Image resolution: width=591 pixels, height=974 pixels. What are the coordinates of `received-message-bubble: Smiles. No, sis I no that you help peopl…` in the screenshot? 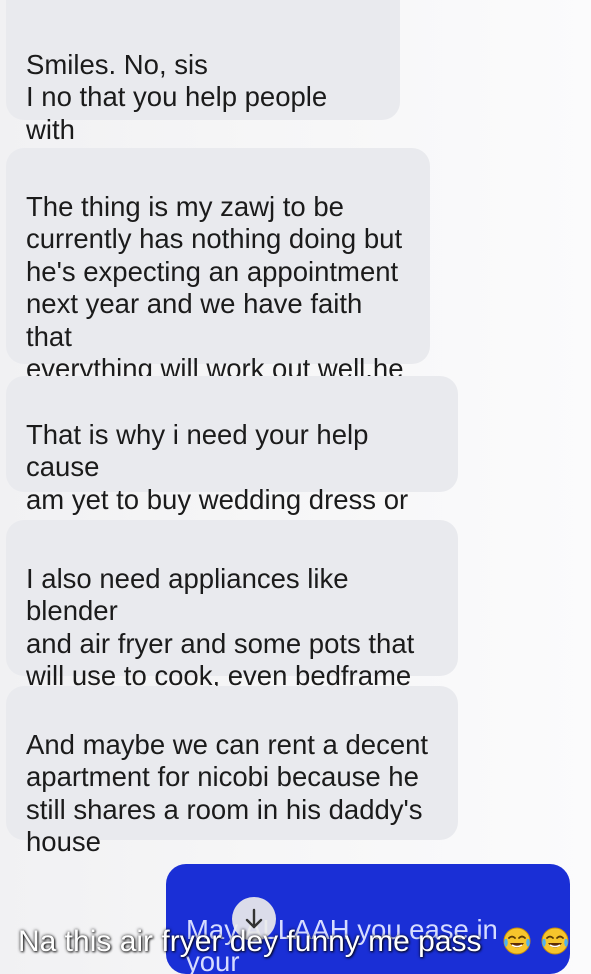 It's located at (203, 88).